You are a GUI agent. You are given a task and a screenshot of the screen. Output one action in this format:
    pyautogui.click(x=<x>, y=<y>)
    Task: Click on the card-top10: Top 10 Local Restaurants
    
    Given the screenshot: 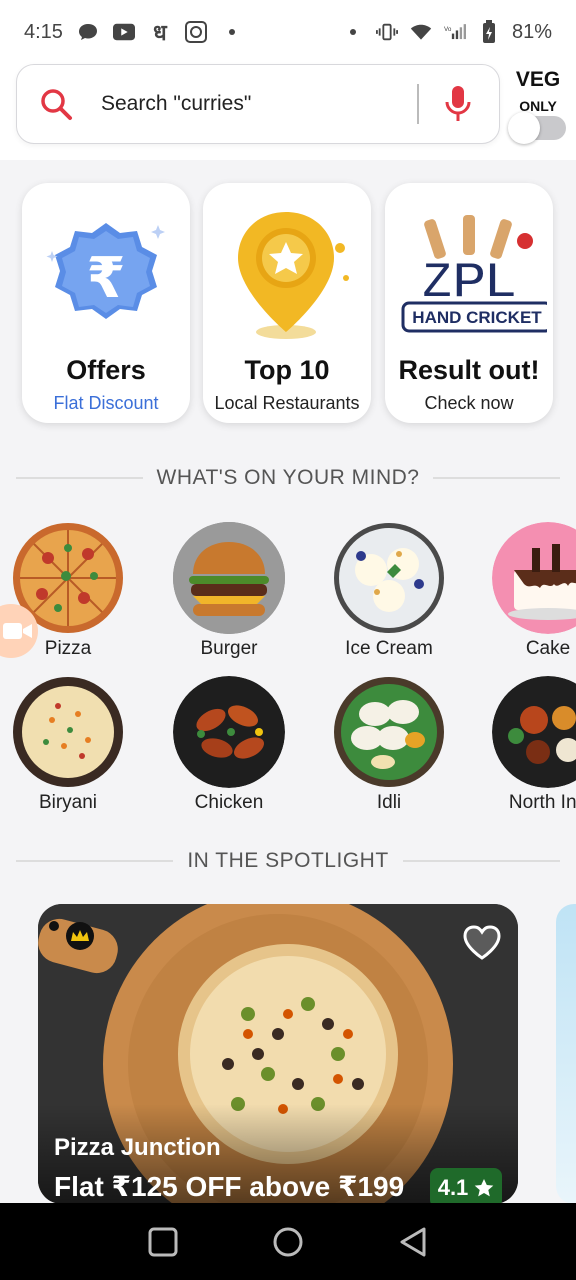 What is the action you would take?
    pyautogui.click(x=287, y=303)
    